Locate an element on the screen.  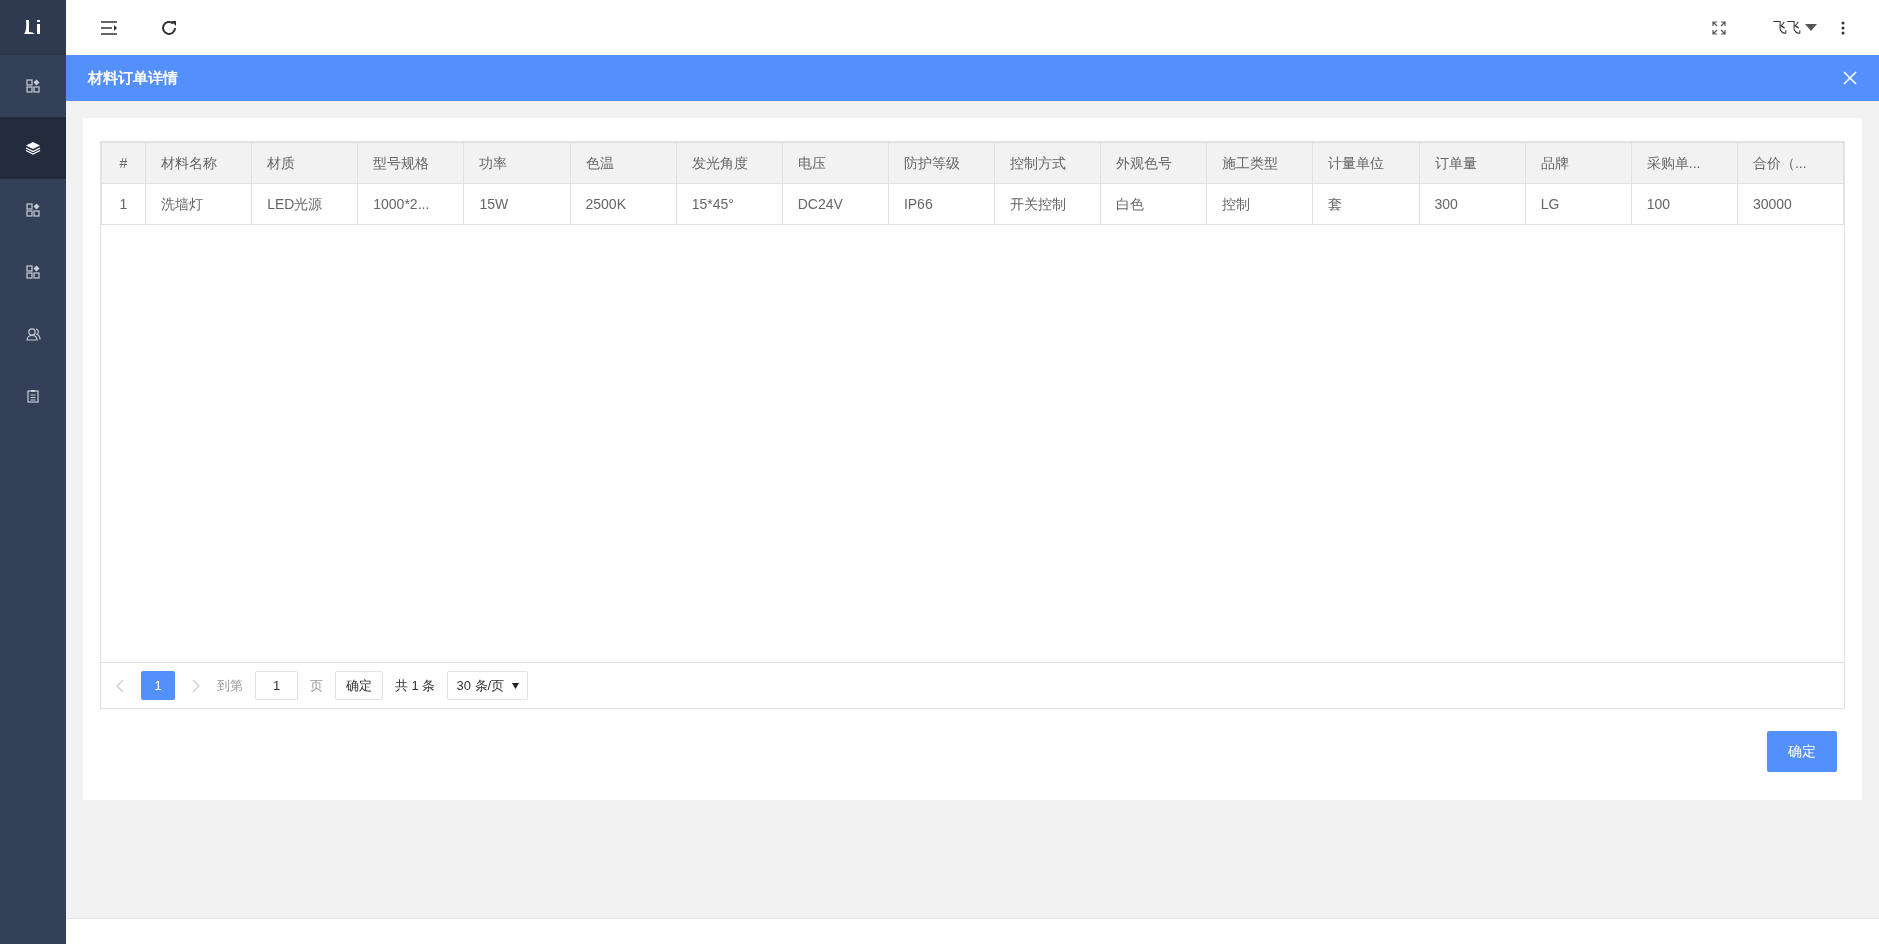
layers-icon is located at coordinates (33, 148).